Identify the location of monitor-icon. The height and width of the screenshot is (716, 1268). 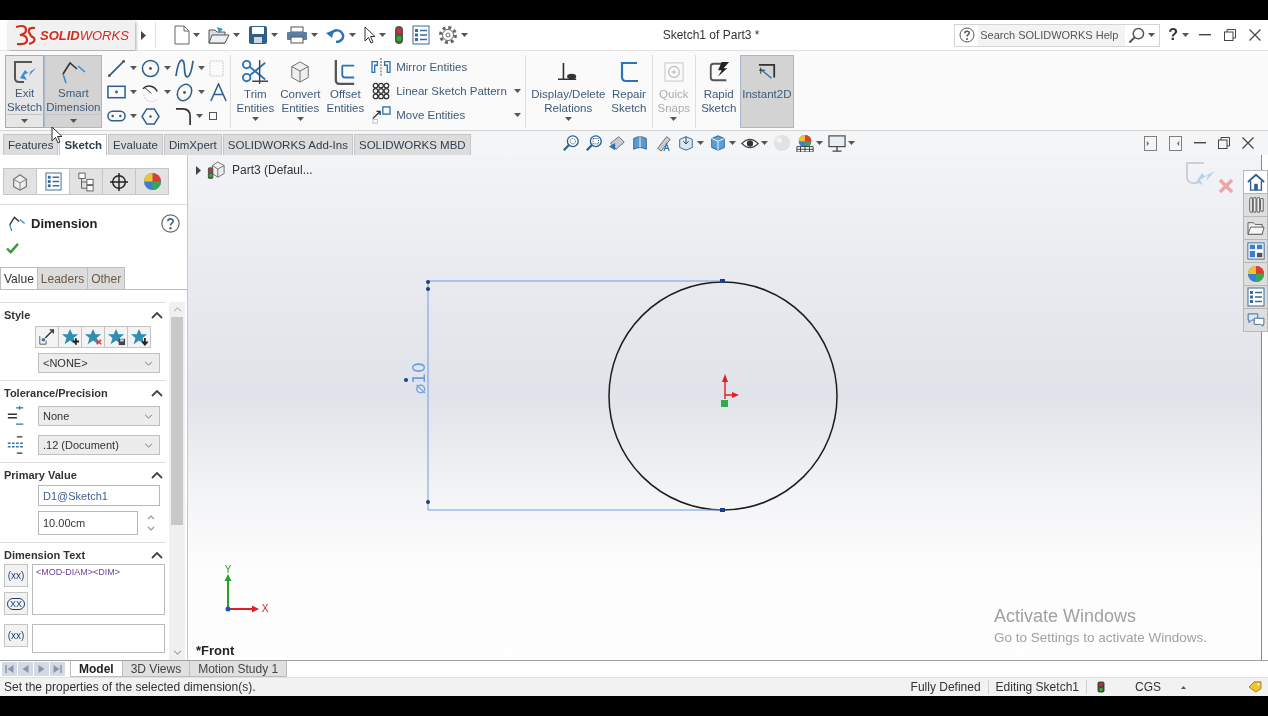
(836, 143).